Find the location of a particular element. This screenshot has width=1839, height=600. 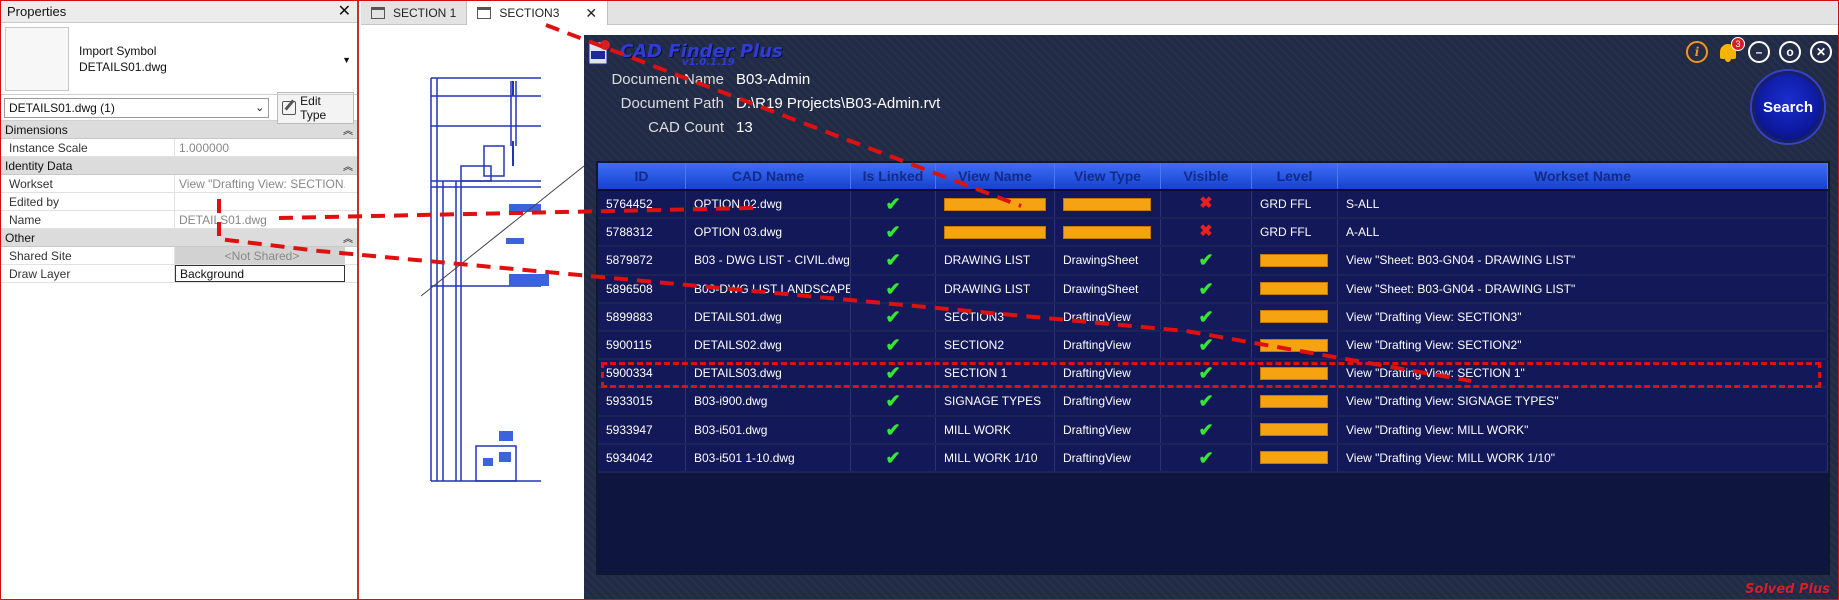

column-header: Level is located at coordinates (1295, 176).